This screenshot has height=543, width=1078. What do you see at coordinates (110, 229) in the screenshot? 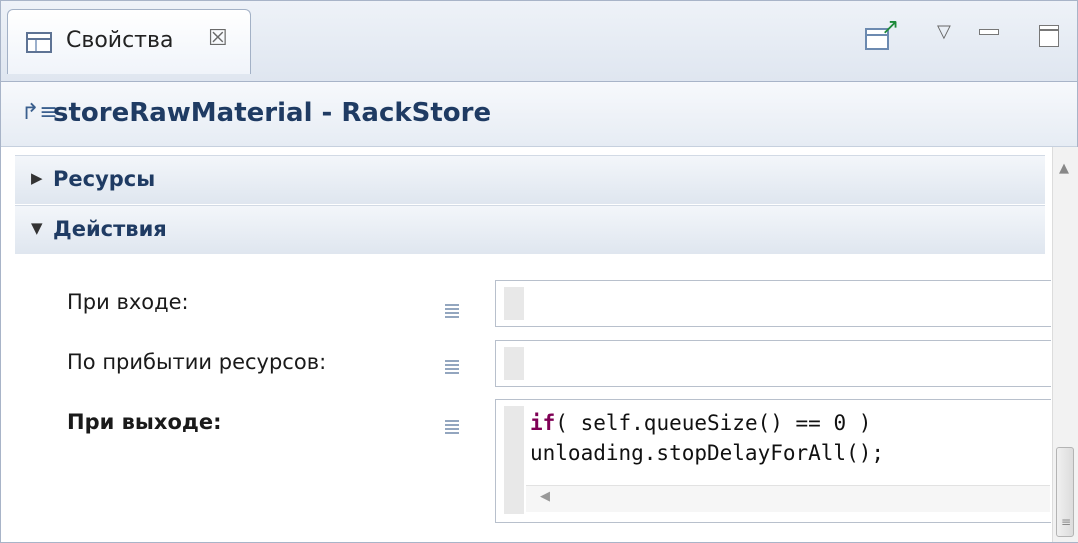
I see `section-title: Действия` at bounding box center [110, 229].